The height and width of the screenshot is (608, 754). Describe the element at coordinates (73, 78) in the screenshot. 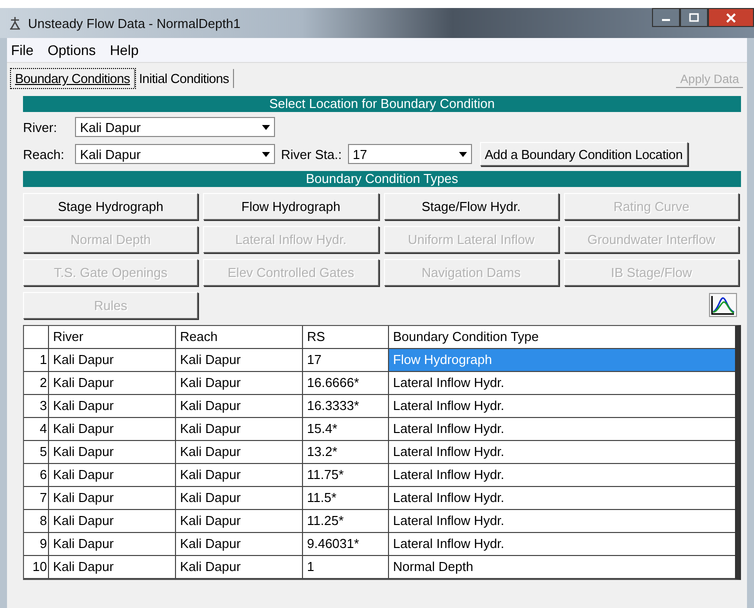

I see `tab: Boundary Conditions` at that location.